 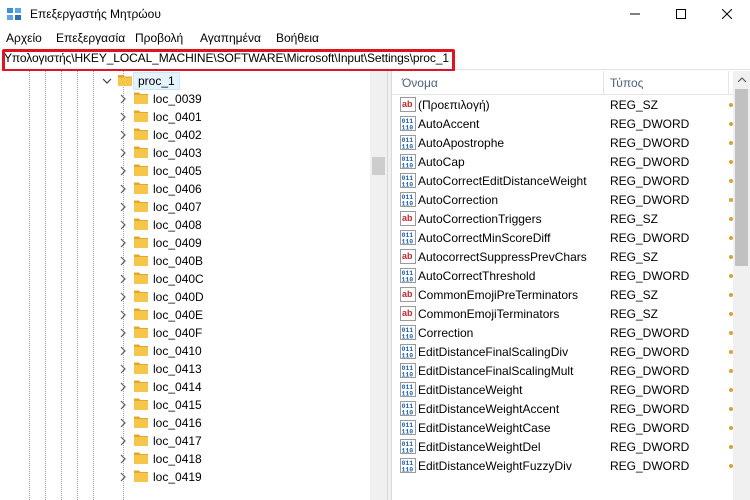 I want to click on tree-item-label: loc_040B, so click(x=178, y=261).